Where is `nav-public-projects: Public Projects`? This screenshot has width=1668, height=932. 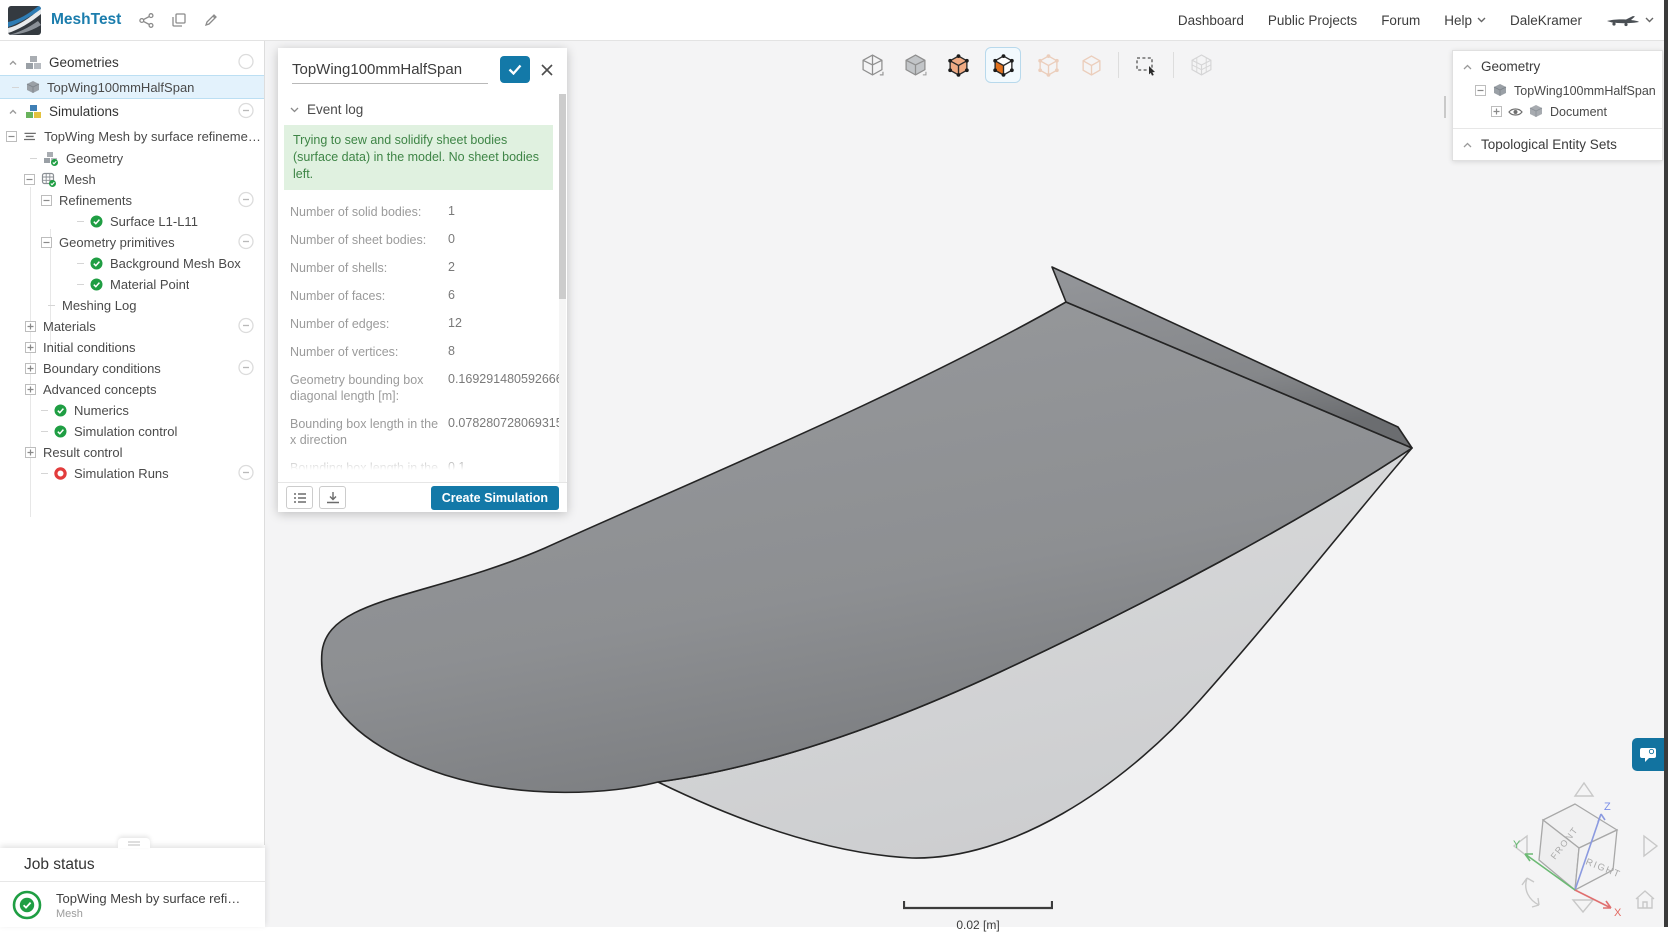 nav-public-projects: Public Projects is located at coordinates (1312, 20).